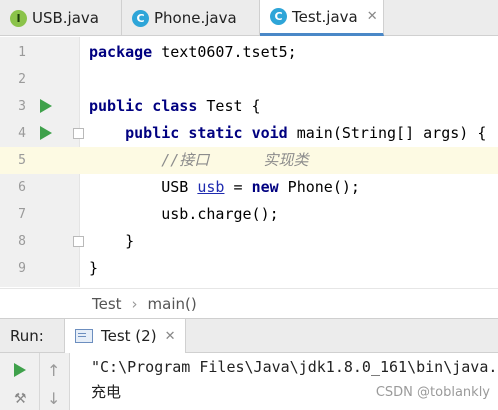 Image resolution: width=498 pixels, height=410 pixels. I want to click on code-text: package text0607.tset5;, so click(193, 52).